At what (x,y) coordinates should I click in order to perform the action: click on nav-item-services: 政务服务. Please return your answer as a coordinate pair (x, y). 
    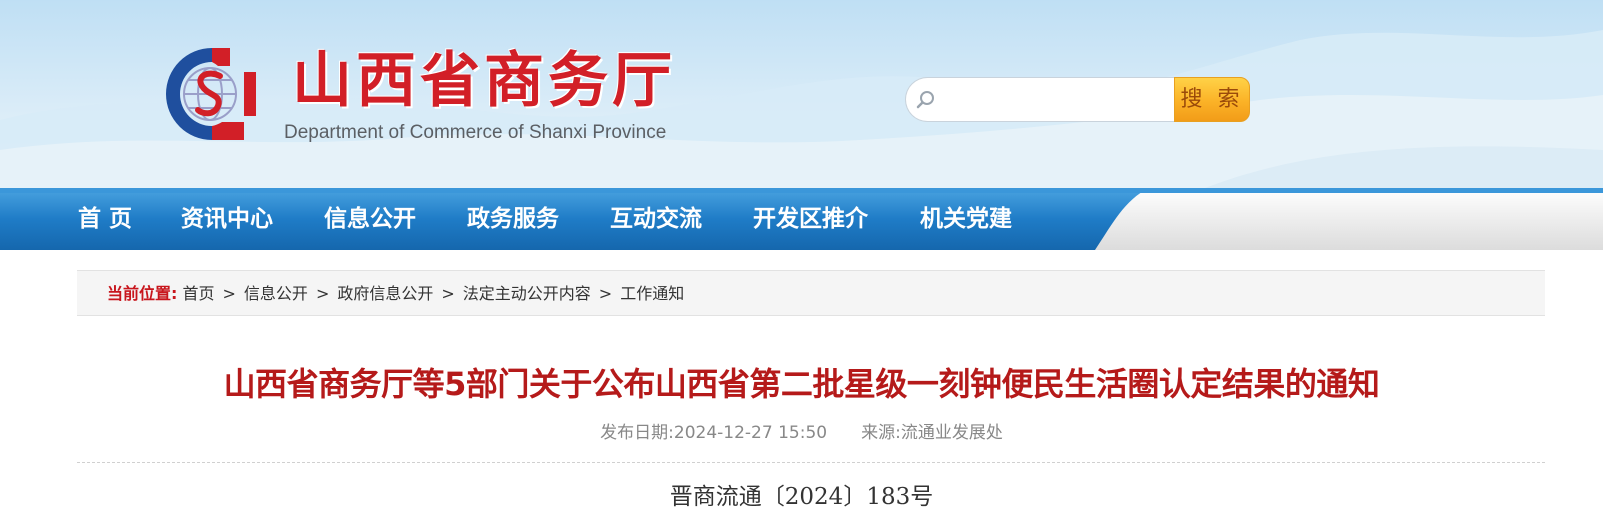
    Looking at the image, I should click on (513, 219).